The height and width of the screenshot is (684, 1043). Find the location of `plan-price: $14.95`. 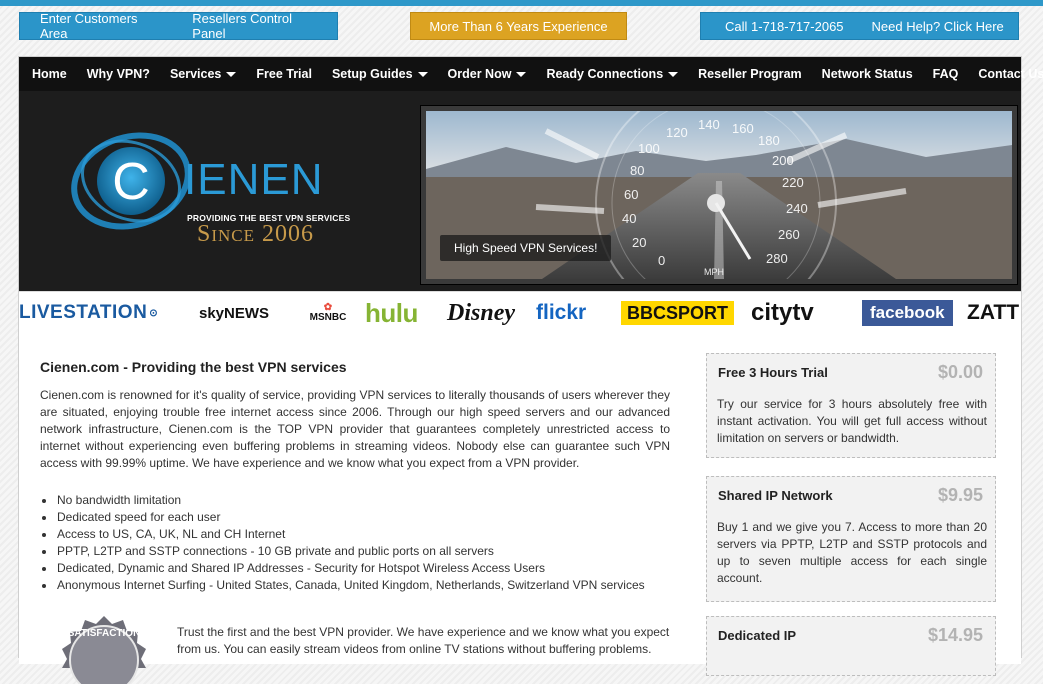

plan-price: $14.95 is located at coordinates (955, 635).